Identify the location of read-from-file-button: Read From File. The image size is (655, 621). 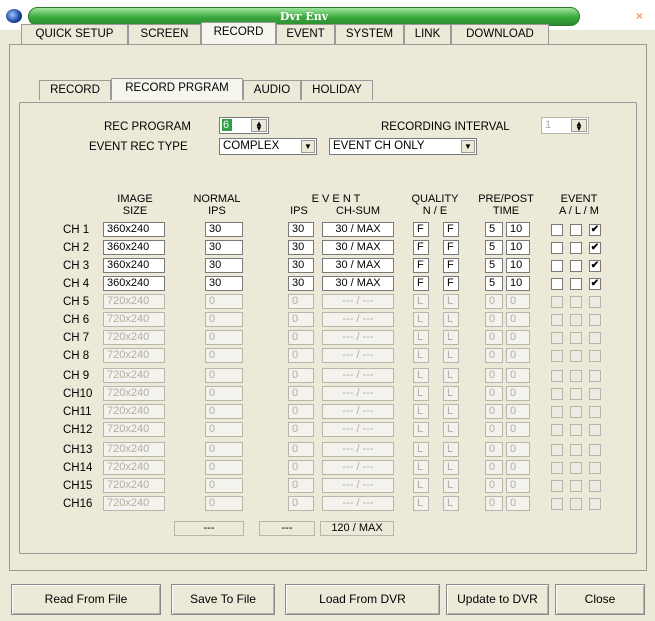
(86, 599).